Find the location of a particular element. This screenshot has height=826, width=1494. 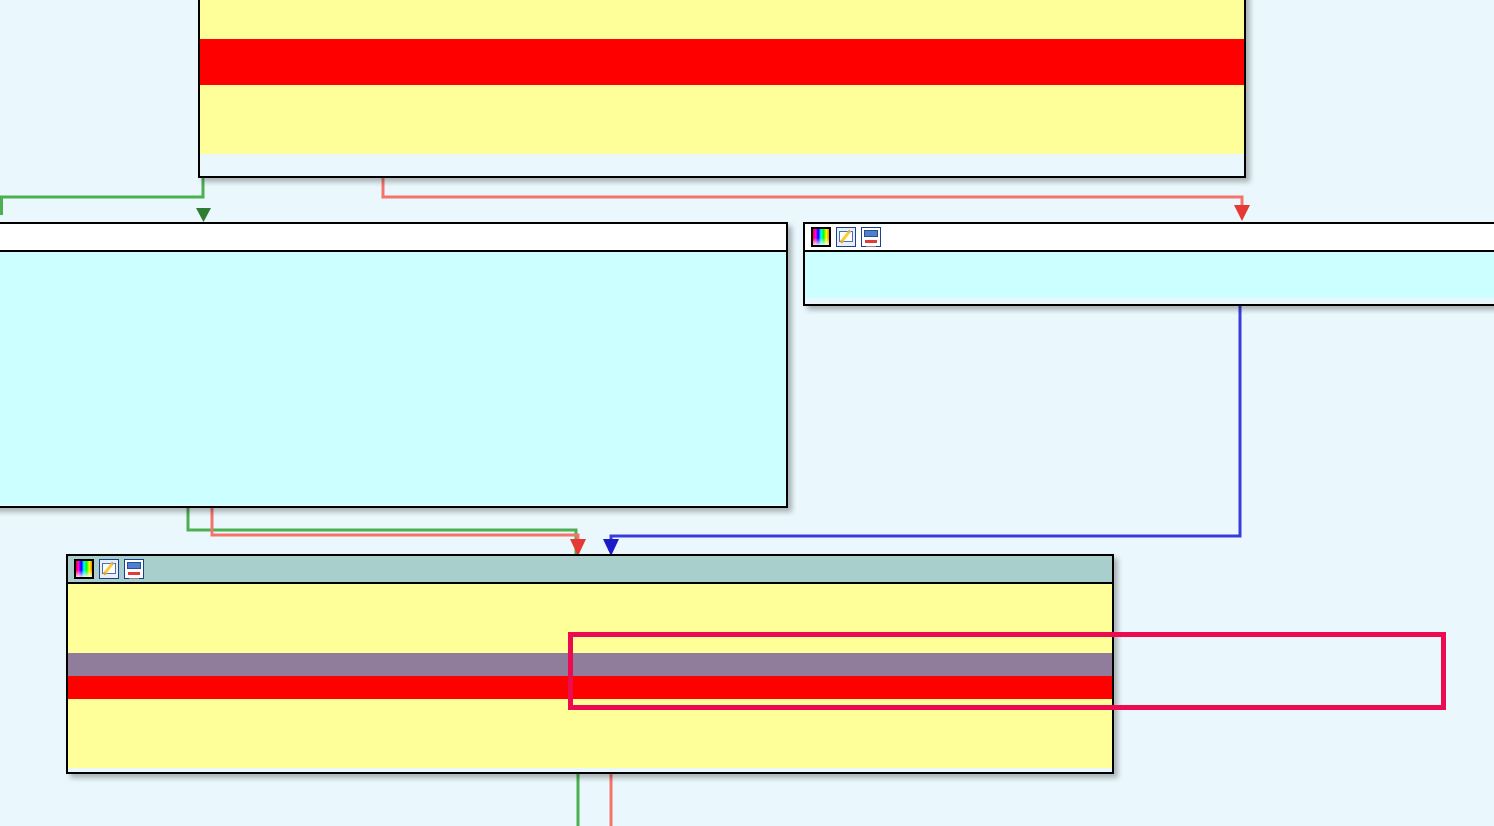

disasm-line: taBlock+430 dec ax is located at coordinates (393, 320).